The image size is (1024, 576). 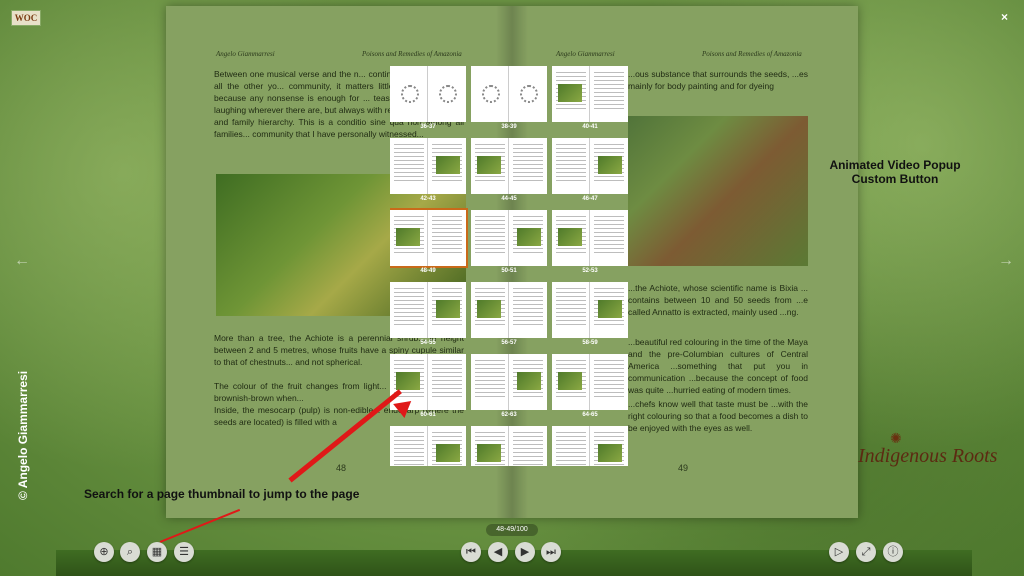 I want to click on thumbnail-label: 36-37, so click(x=428, y=127).